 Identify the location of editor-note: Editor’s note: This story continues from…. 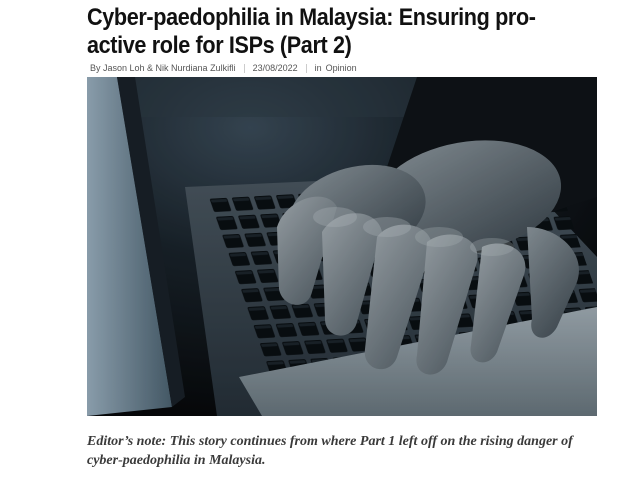
(330, 451).